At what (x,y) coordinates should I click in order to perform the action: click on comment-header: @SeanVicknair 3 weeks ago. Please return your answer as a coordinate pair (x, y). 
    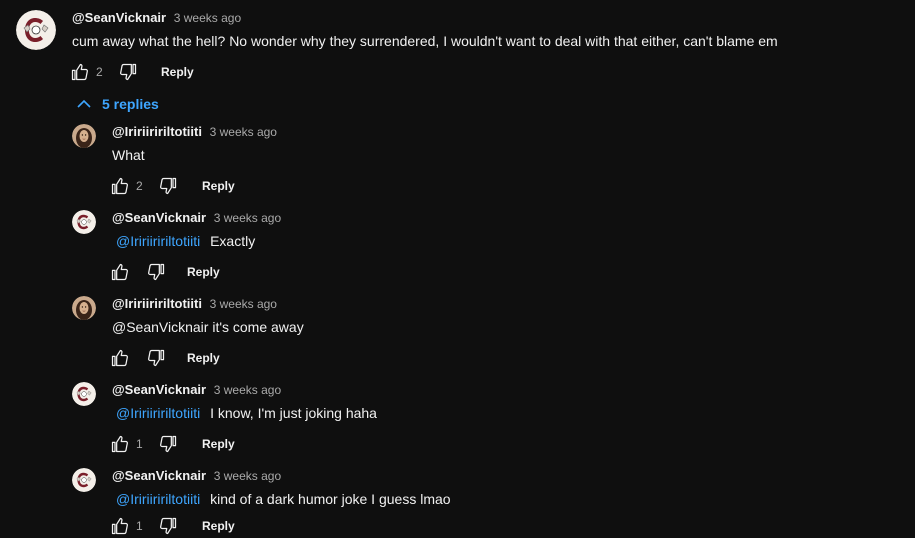
    Looking at the image, I should click on (156, 18).